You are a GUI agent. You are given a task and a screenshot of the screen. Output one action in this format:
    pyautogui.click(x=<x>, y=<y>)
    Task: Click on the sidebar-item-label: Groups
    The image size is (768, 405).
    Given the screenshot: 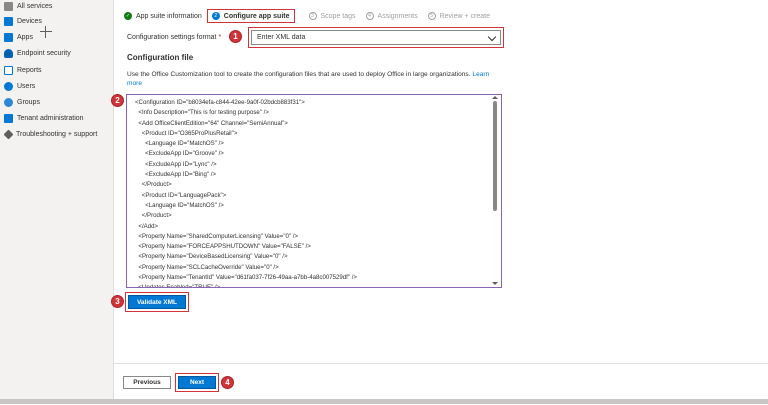 What is the action you would take?
    pyautogui.click(x=28, y=102)
    